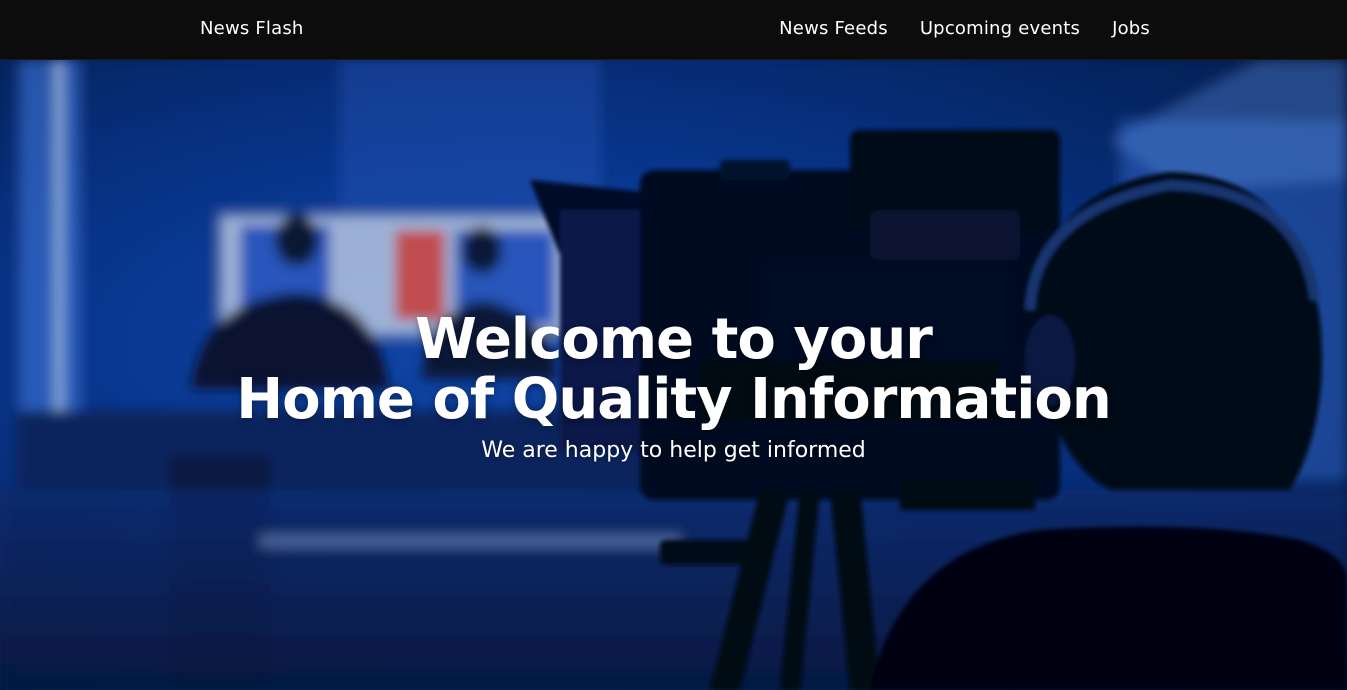  Describe the element at coordinates (674, 399) in the screenshot. I see `headline-line-2: Home of Quality Information` at that location.